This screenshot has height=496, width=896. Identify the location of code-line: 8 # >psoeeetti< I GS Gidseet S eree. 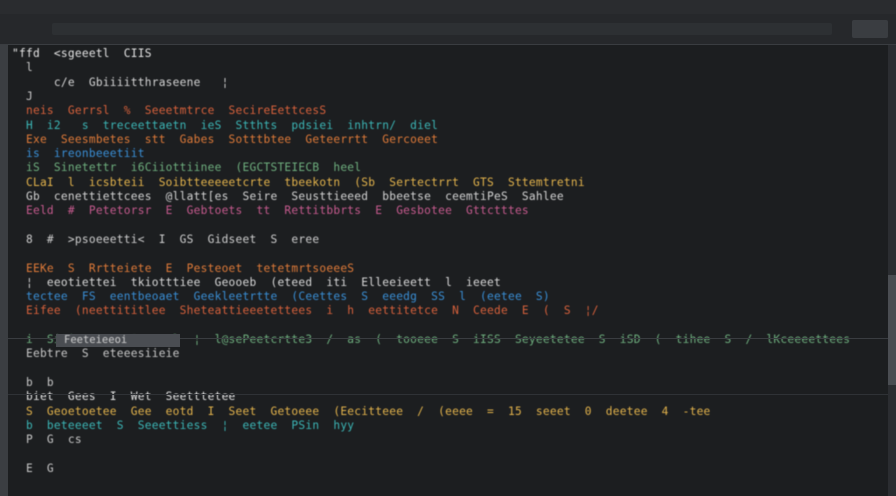
(165, 240).